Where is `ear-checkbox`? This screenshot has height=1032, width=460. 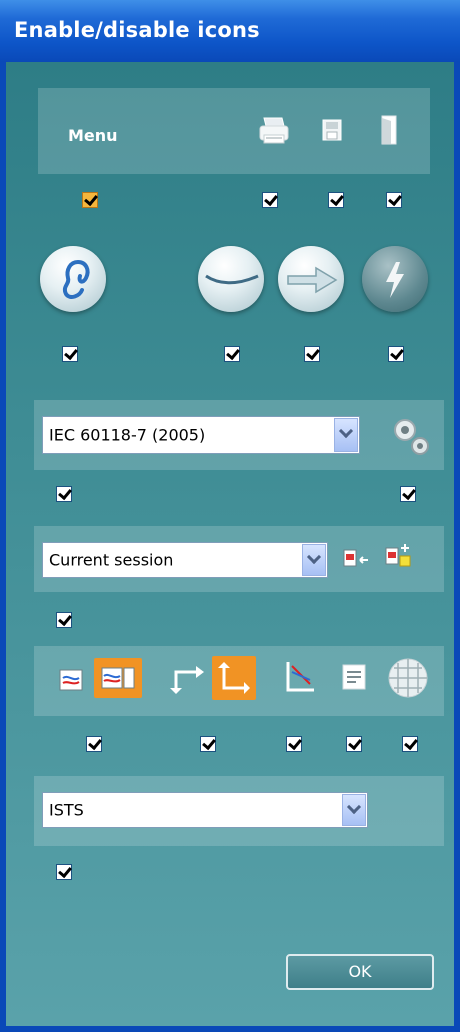
ear-checkbox is located at coordinates (70, 354).